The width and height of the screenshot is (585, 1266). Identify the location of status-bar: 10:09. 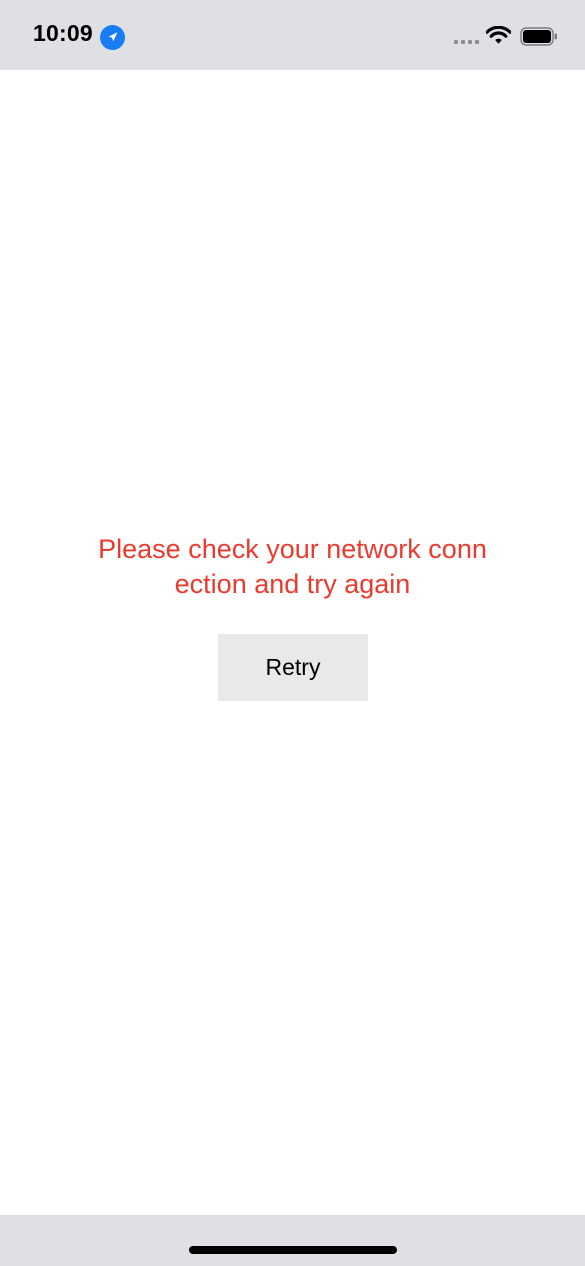
(292, 35).